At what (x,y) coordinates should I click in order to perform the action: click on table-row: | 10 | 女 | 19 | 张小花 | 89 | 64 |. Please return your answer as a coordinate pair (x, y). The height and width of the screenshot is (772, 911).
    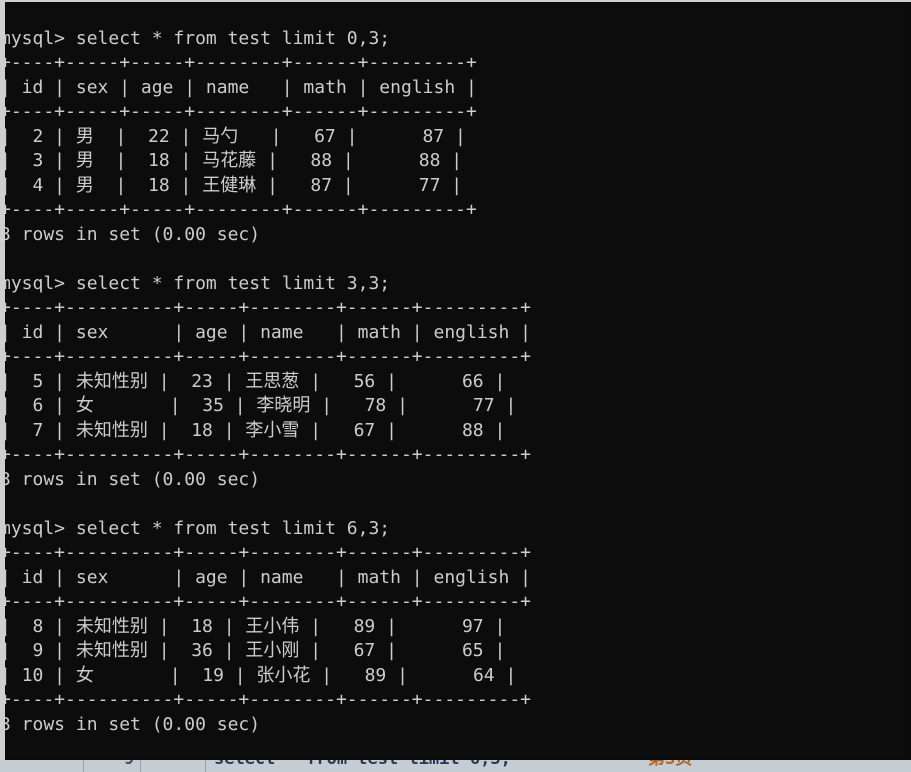
    Looking at the image, I should click on (258, 675).